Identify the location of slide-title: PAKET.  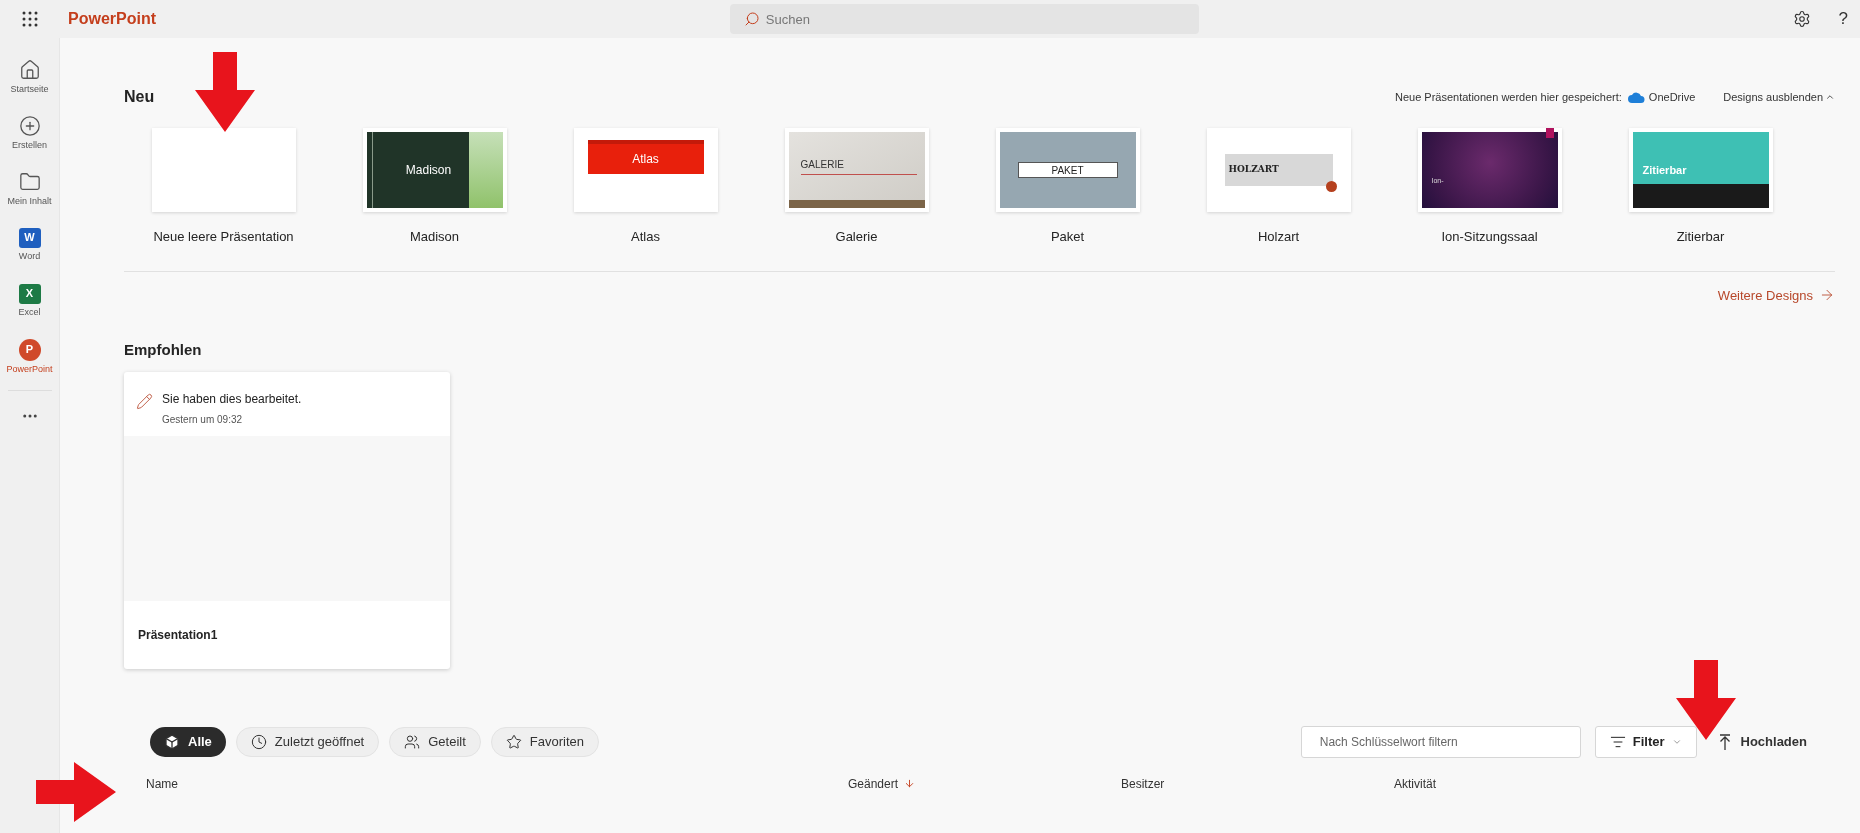
(1067, 170).